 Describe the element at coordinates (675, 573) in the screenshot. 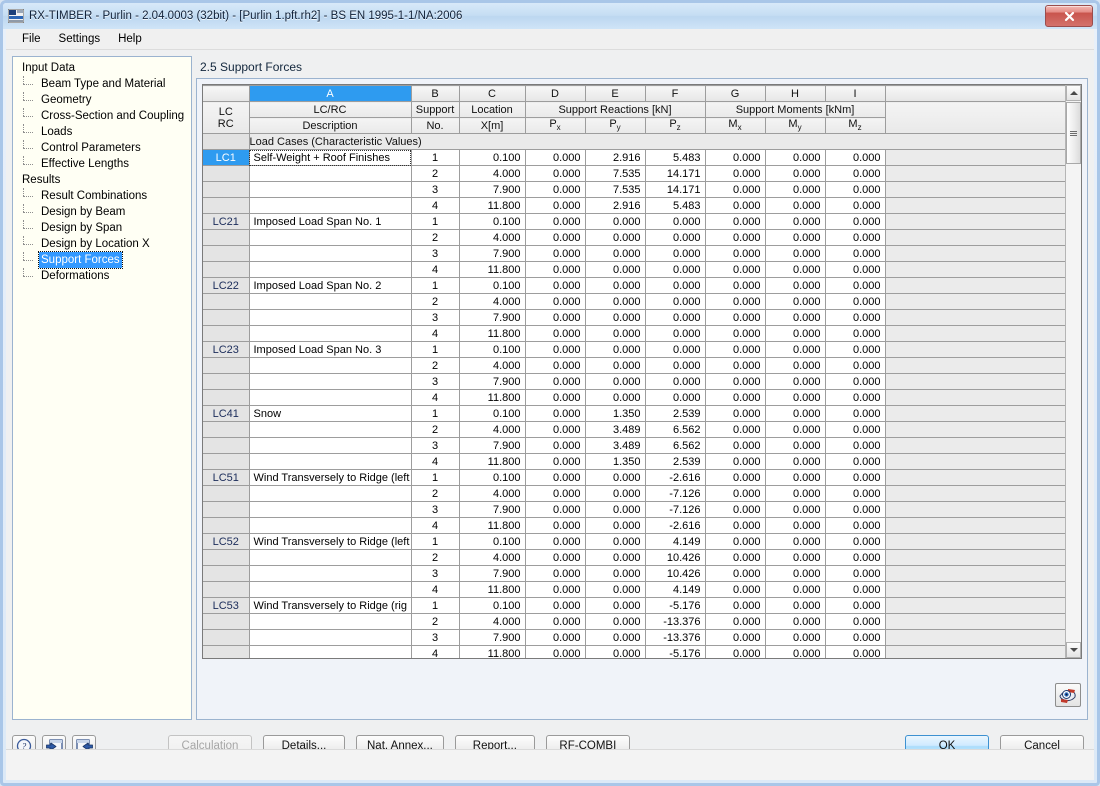

I see `cell-pz: 10.426` at that location.